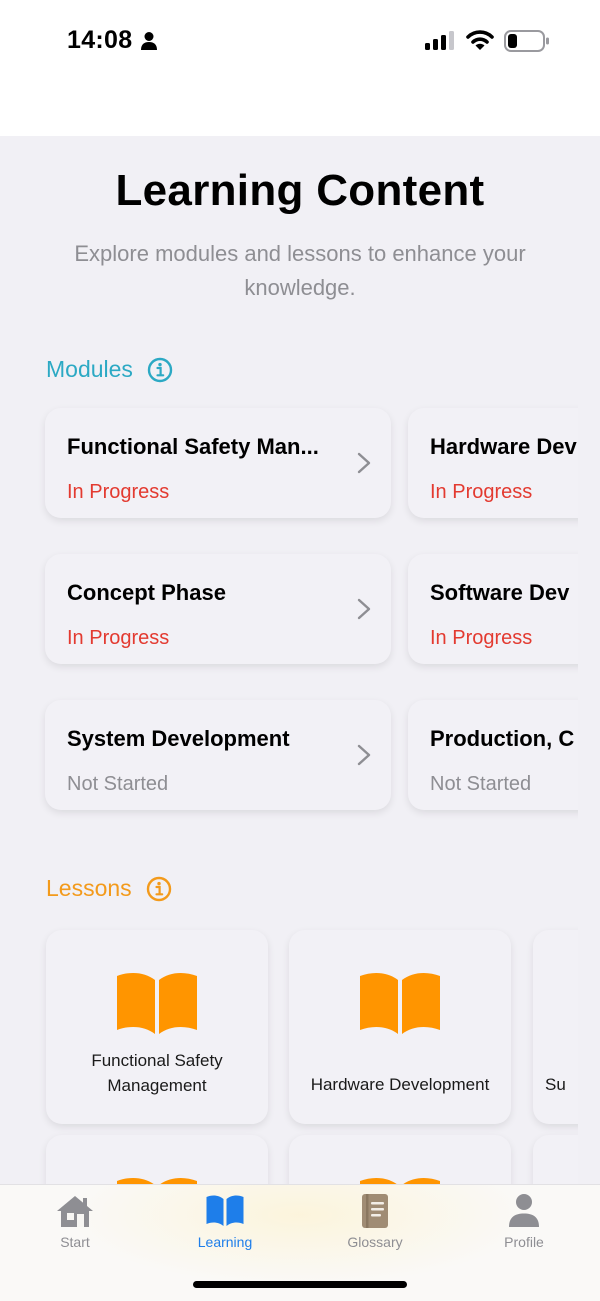 The height and width of the screenshot is (1301, 600). What do you see at coordinates (75, 1211) in the screenshot?
I see `house-icon` at bounding box center [75, 1211].